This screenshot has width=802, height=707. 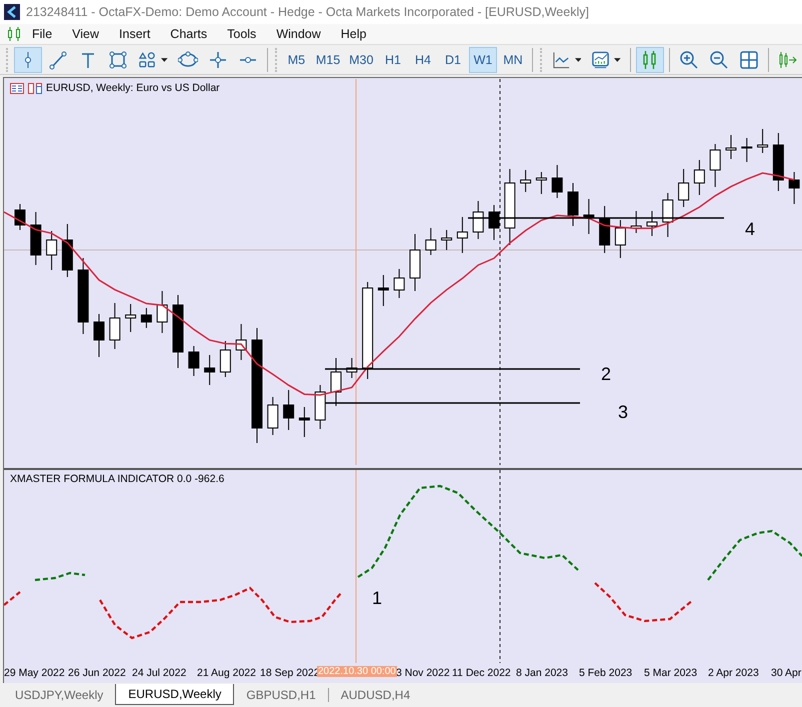 I want to click on chart-tab: USDJPY,Weekly, so click(x=59, y=694).